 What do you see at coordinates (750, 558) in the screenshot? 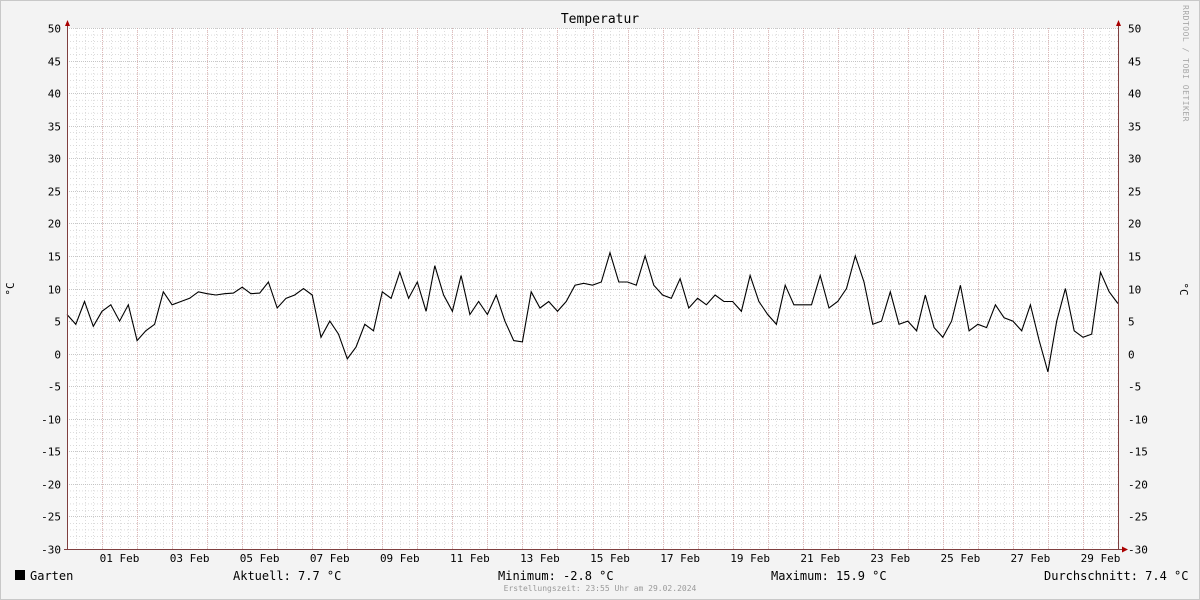
I see `x-tick-label: 19 Feb` at bounding box center [750, 558].